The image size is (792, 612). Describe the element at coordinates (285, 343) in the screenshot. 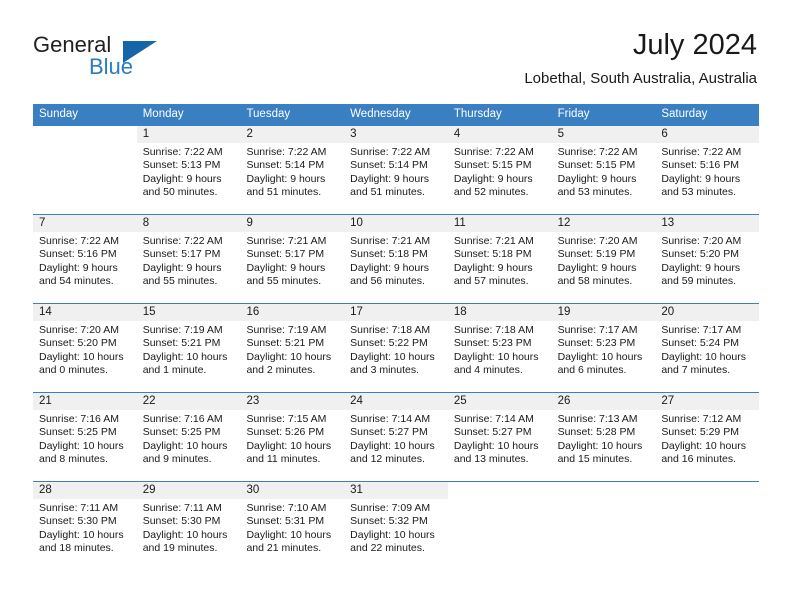

I see `sunset-text: Sunset: 5:21 PM` at that location.